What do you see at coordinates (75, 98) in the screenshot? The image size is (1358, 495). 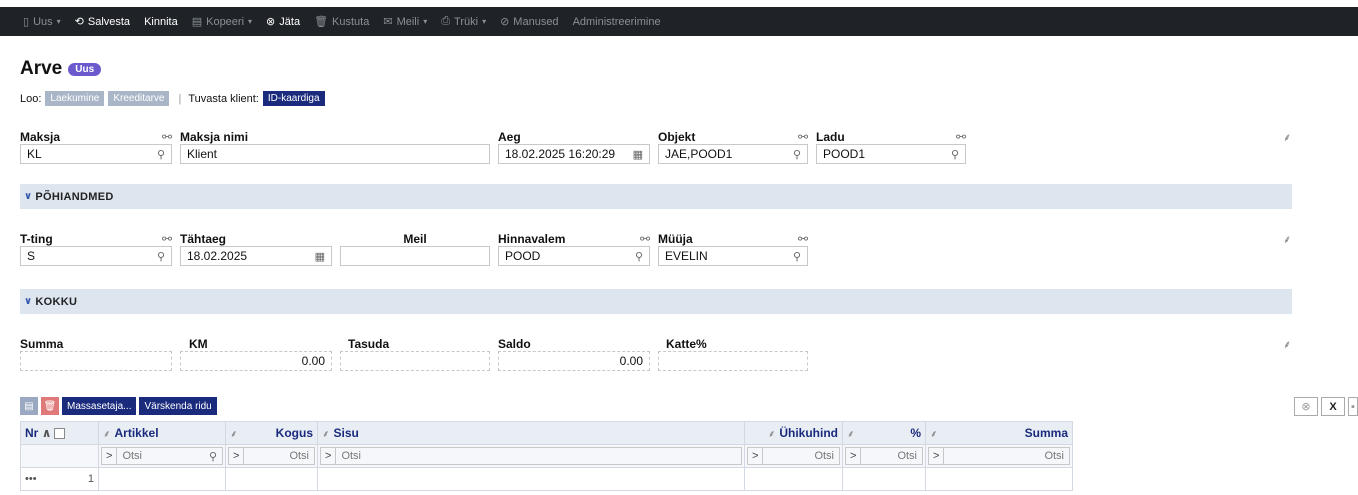 I see `laekumine-button: Laekumine` at bounding box center [75, 98].